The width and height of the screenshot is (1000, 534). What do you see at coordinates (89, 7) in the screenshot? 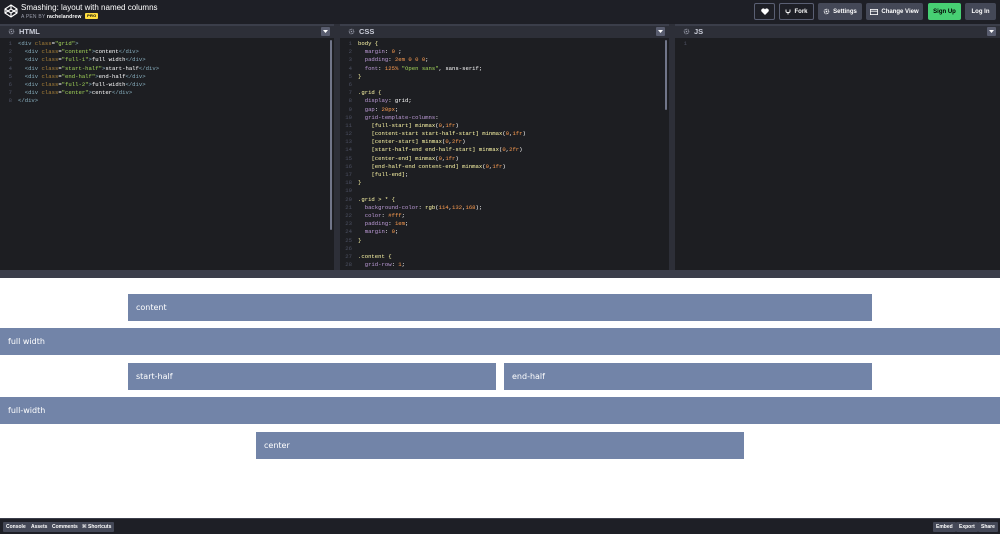
I see `pen-title: Smashing: layout with named columns` at bounding box center [89, 7].